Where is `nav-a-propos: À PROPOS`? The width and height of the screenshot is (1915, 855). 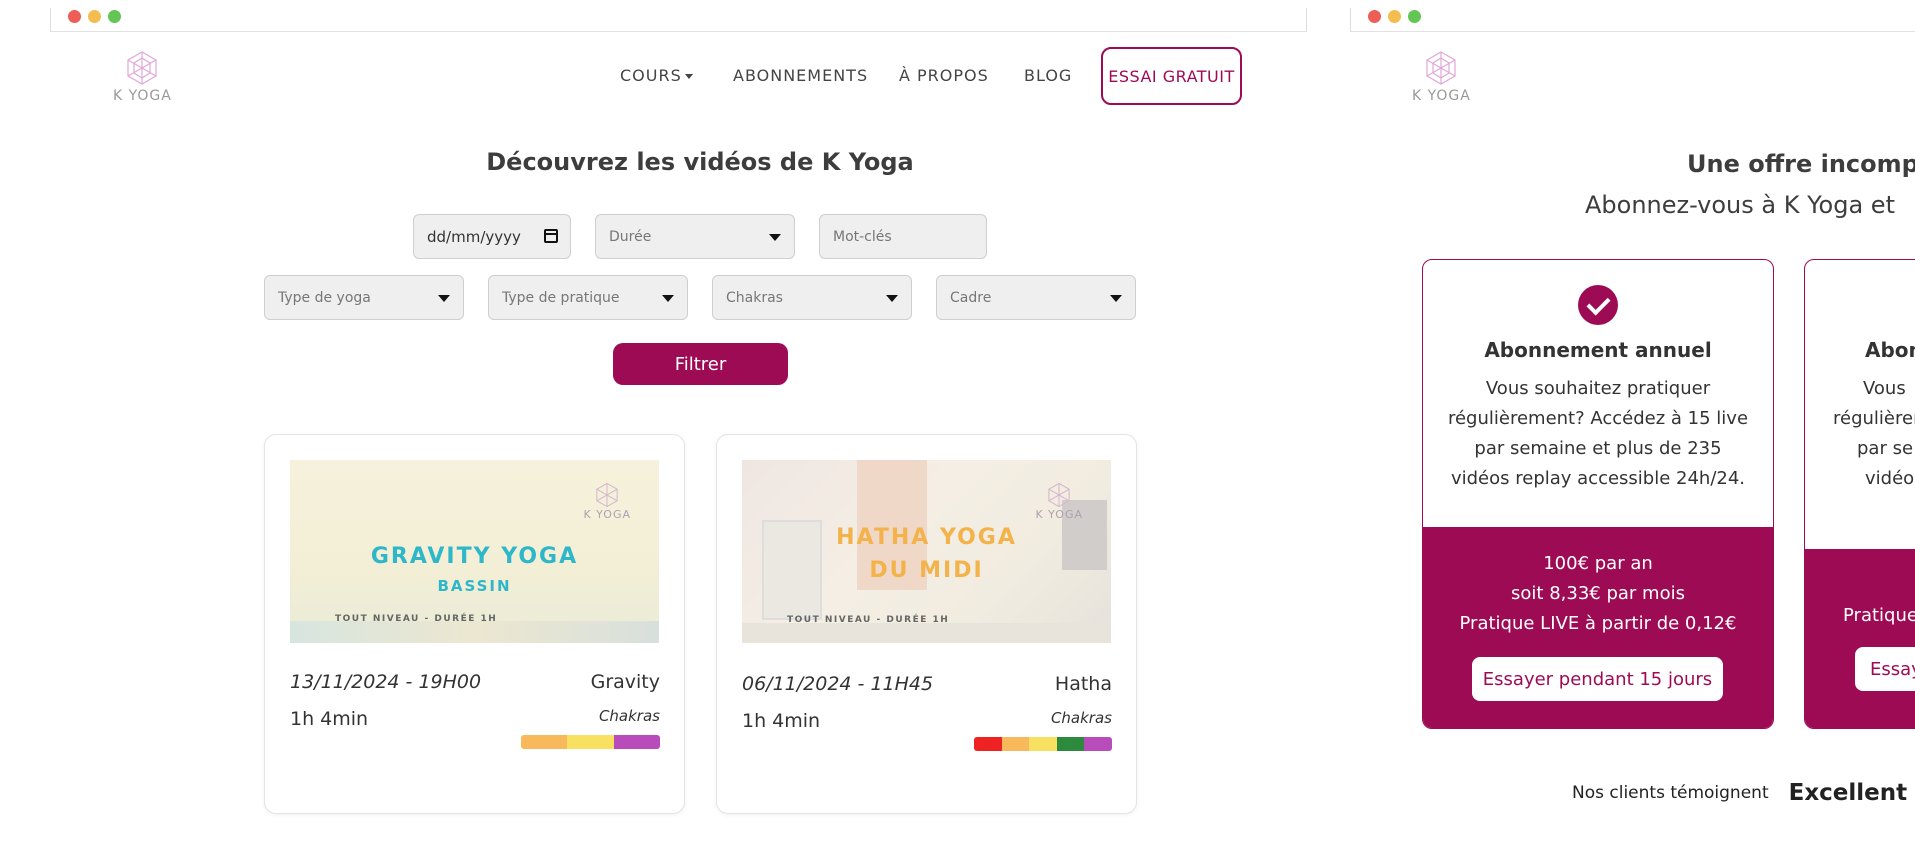
nav-a-propos: À PROPOS is located at coordinates (944, 75).